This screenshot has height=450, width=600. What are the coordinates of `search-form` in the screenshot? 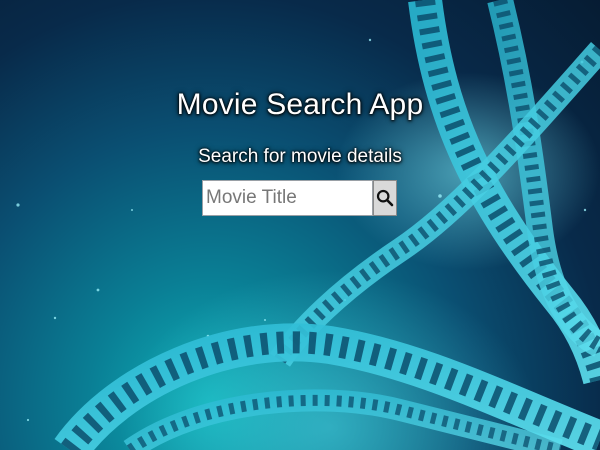 It's located at (299, 198).